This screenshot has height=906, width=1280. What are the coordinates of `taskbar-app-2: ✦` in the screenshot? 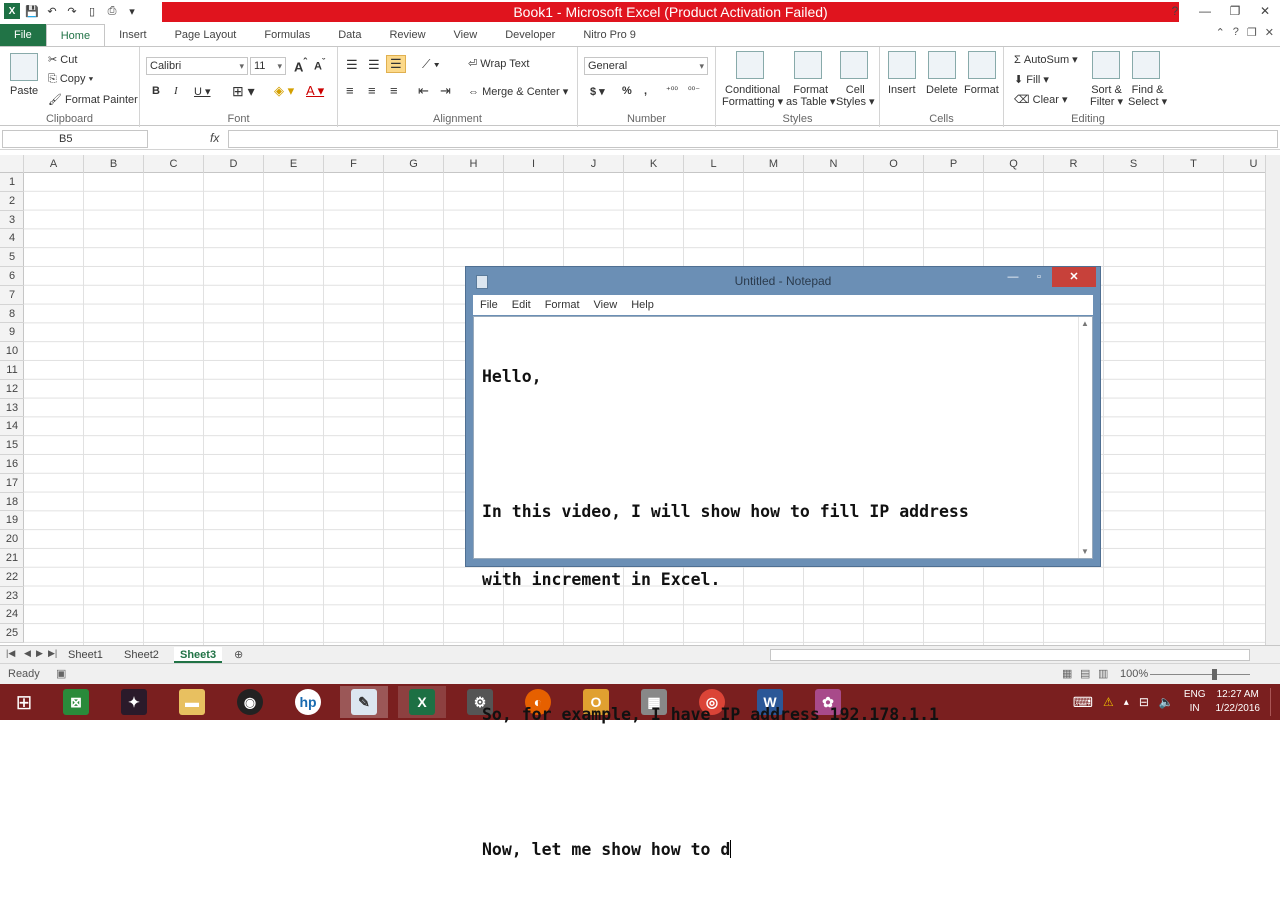 It's located at (134, 702).